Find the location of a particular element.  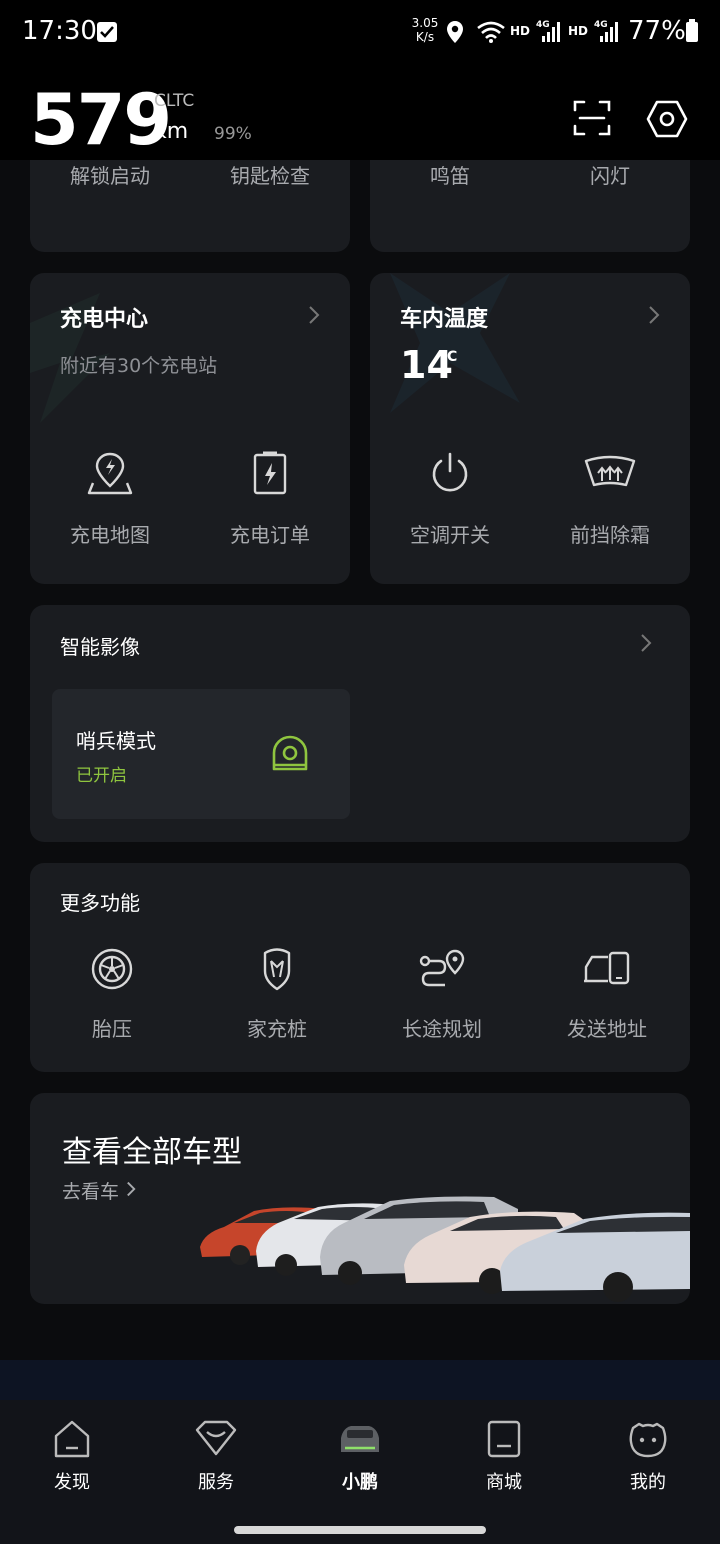

tire-icon is located at coordinates (112, 969).